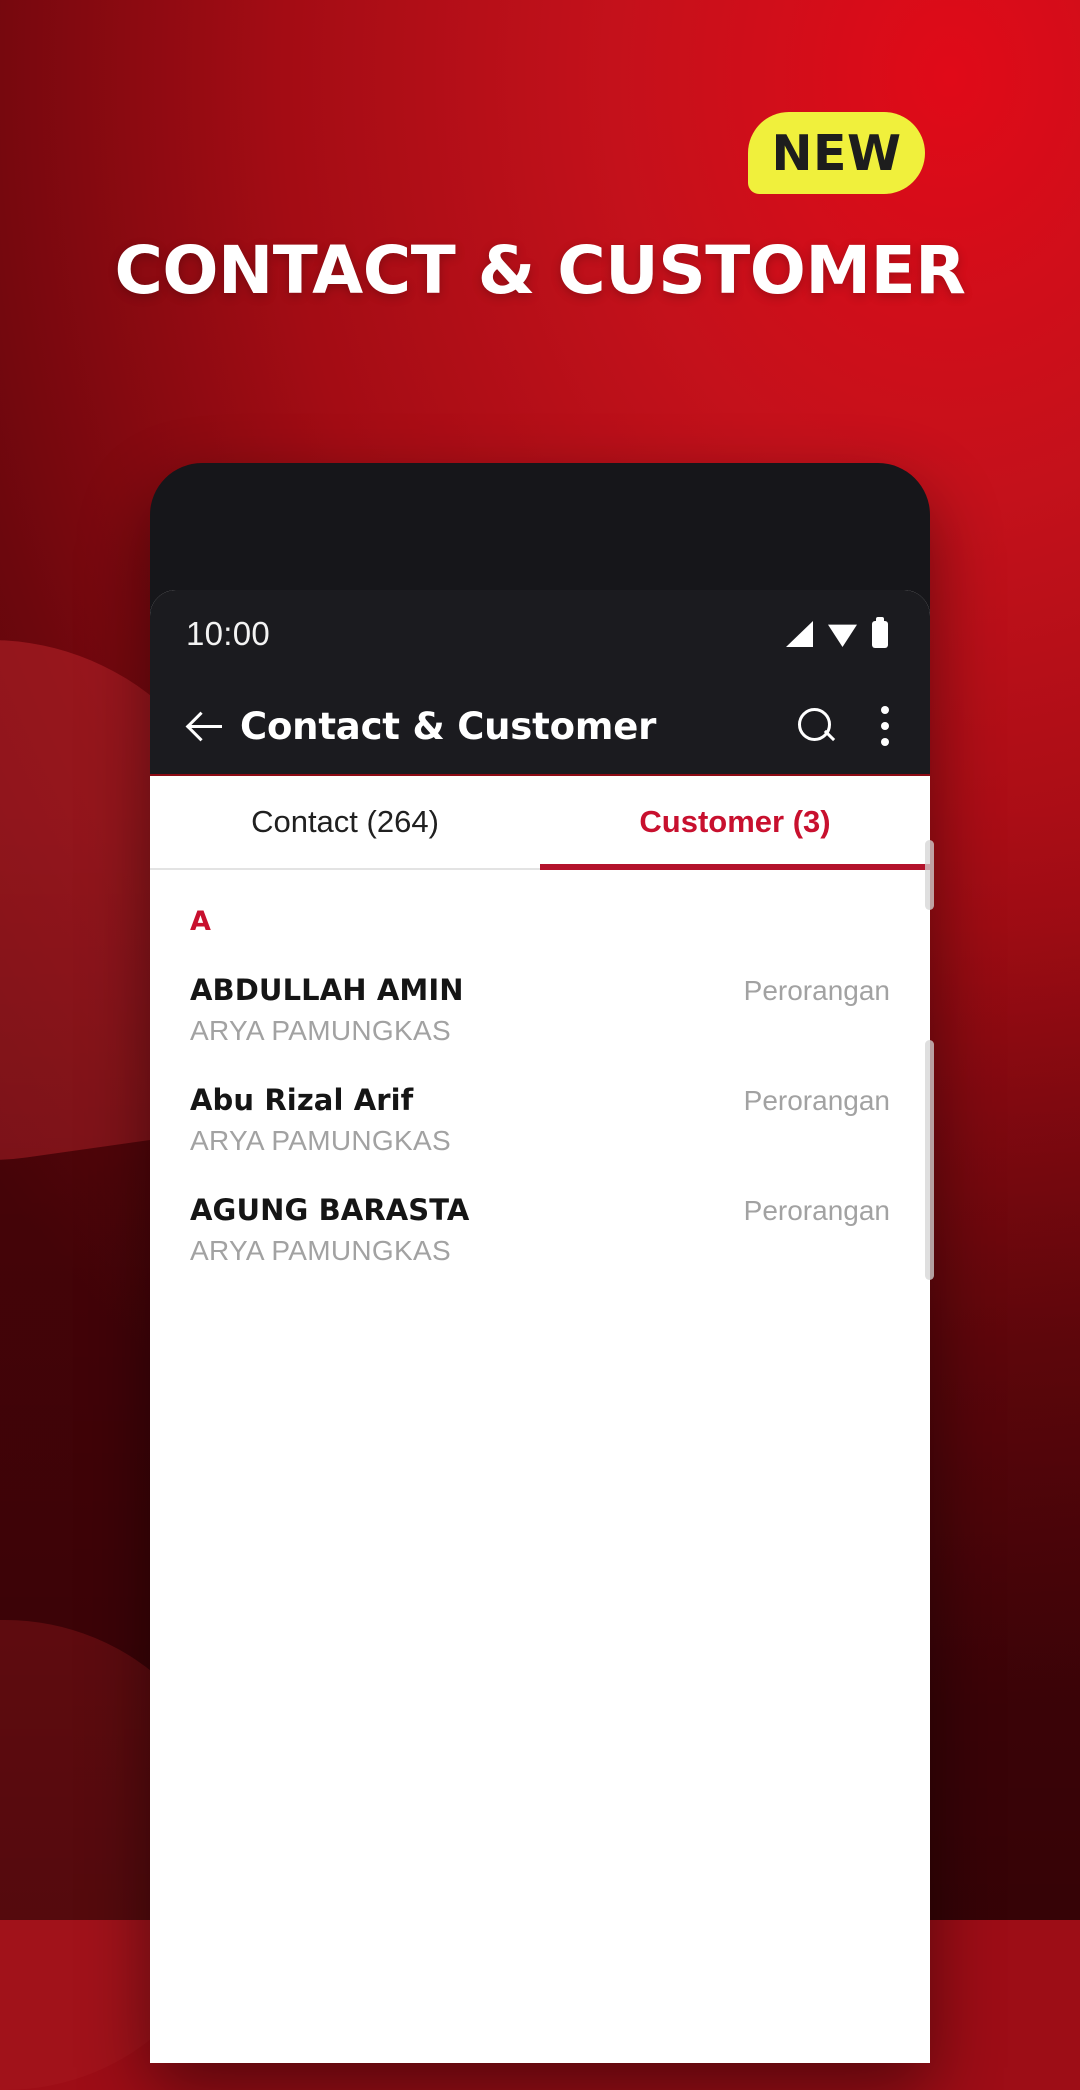 This screenshot has width=1080, height=2090. I want to click on list-item-name: AGUNG BARASTA, so click(330, 1210).